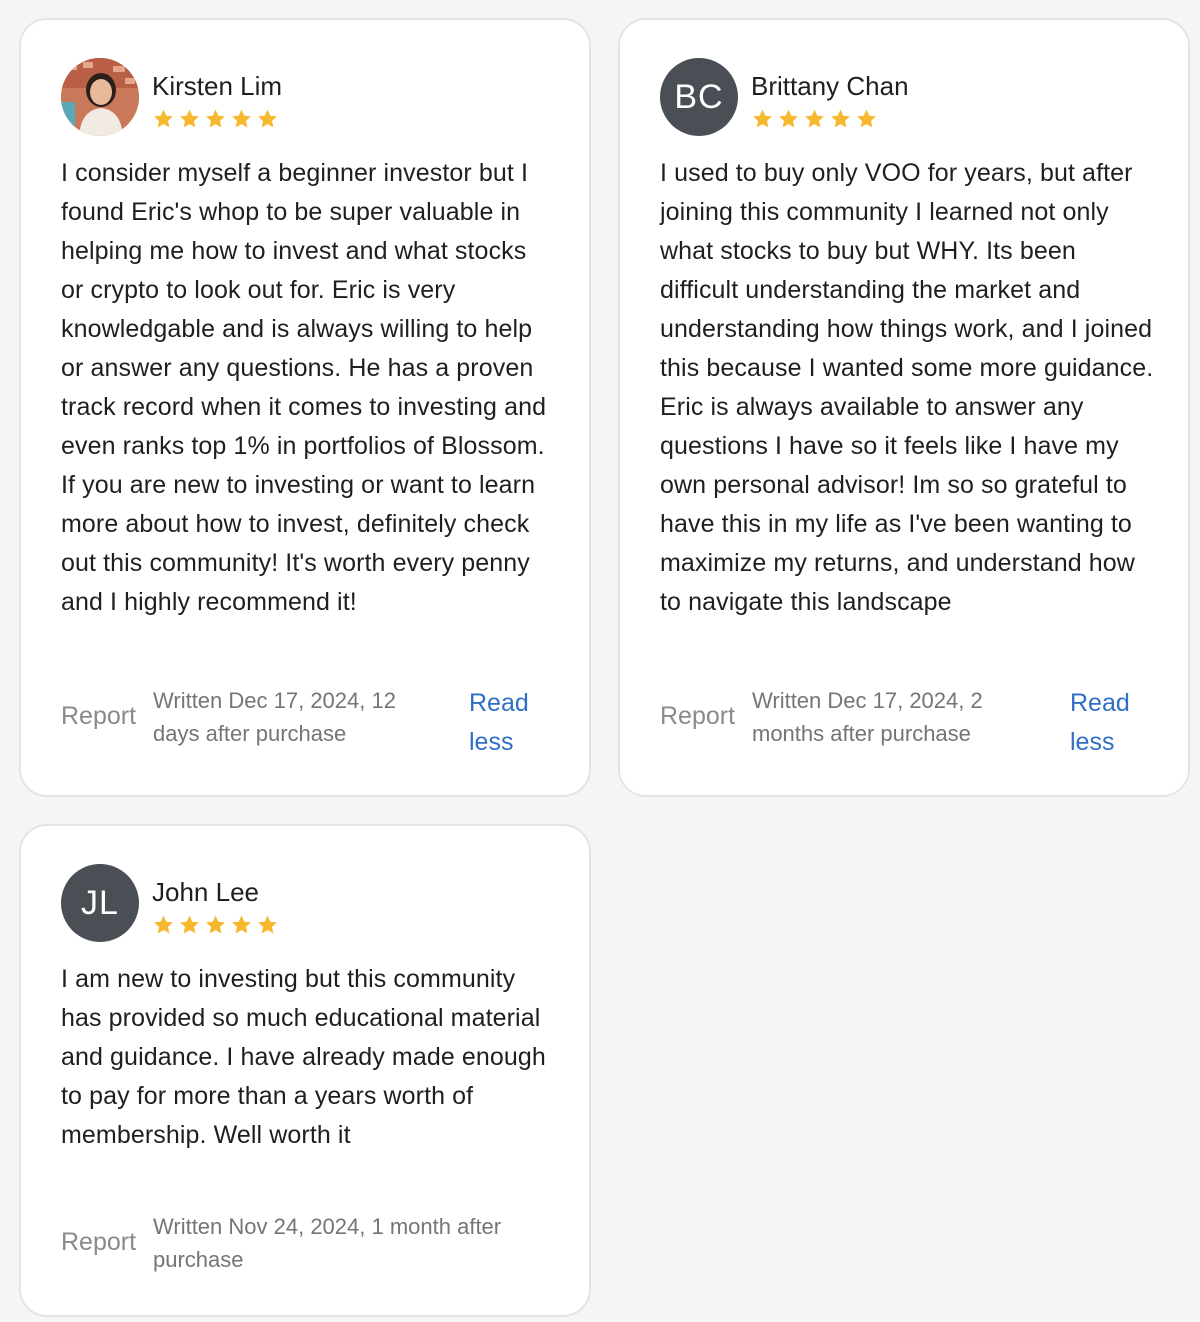 The width and height of the screenshot is (1200, 1322). What do you see at coordinates (830, 86) in the screenshot?
I see `reviewer-name: Brittany Chan` at bounding box center [830, 86].